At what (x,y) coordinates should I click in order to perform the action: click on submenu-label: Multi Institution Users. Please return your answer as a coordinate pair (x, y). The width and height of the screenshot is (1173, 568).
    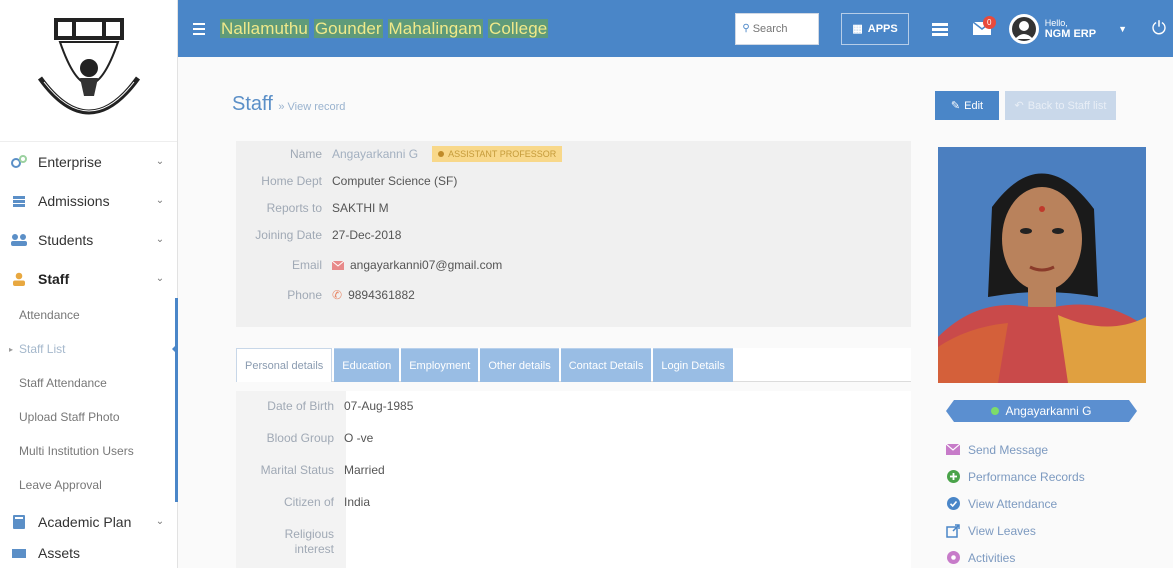
    Looking at the image, I should click on (76, 451).